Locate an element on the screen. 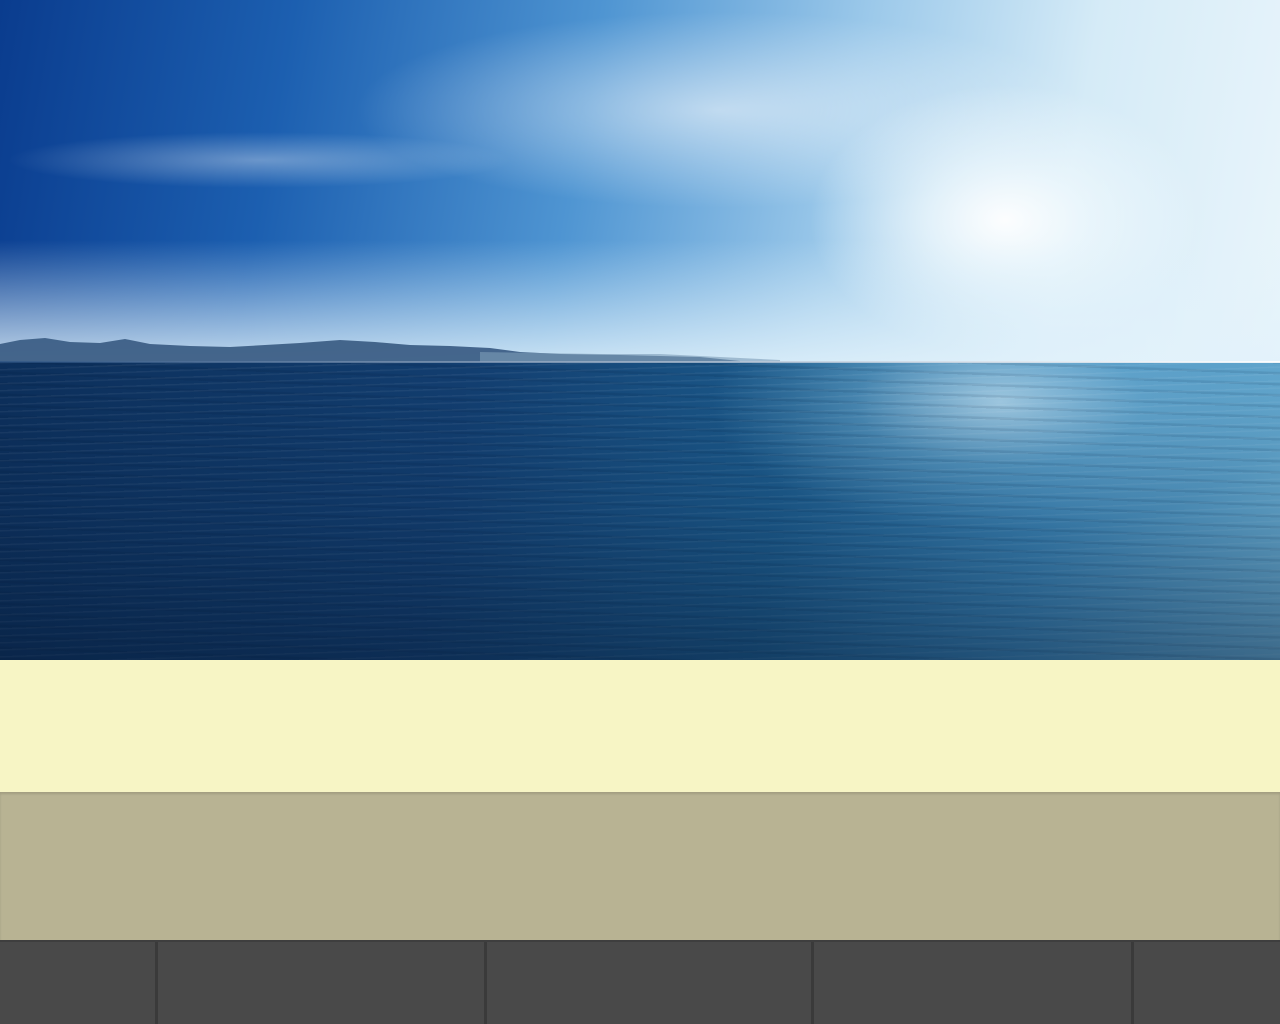 Image resolution: width=1280 pixels, height=1024 pixels. bottom-nav-bar is located at coordinates (640, 982).